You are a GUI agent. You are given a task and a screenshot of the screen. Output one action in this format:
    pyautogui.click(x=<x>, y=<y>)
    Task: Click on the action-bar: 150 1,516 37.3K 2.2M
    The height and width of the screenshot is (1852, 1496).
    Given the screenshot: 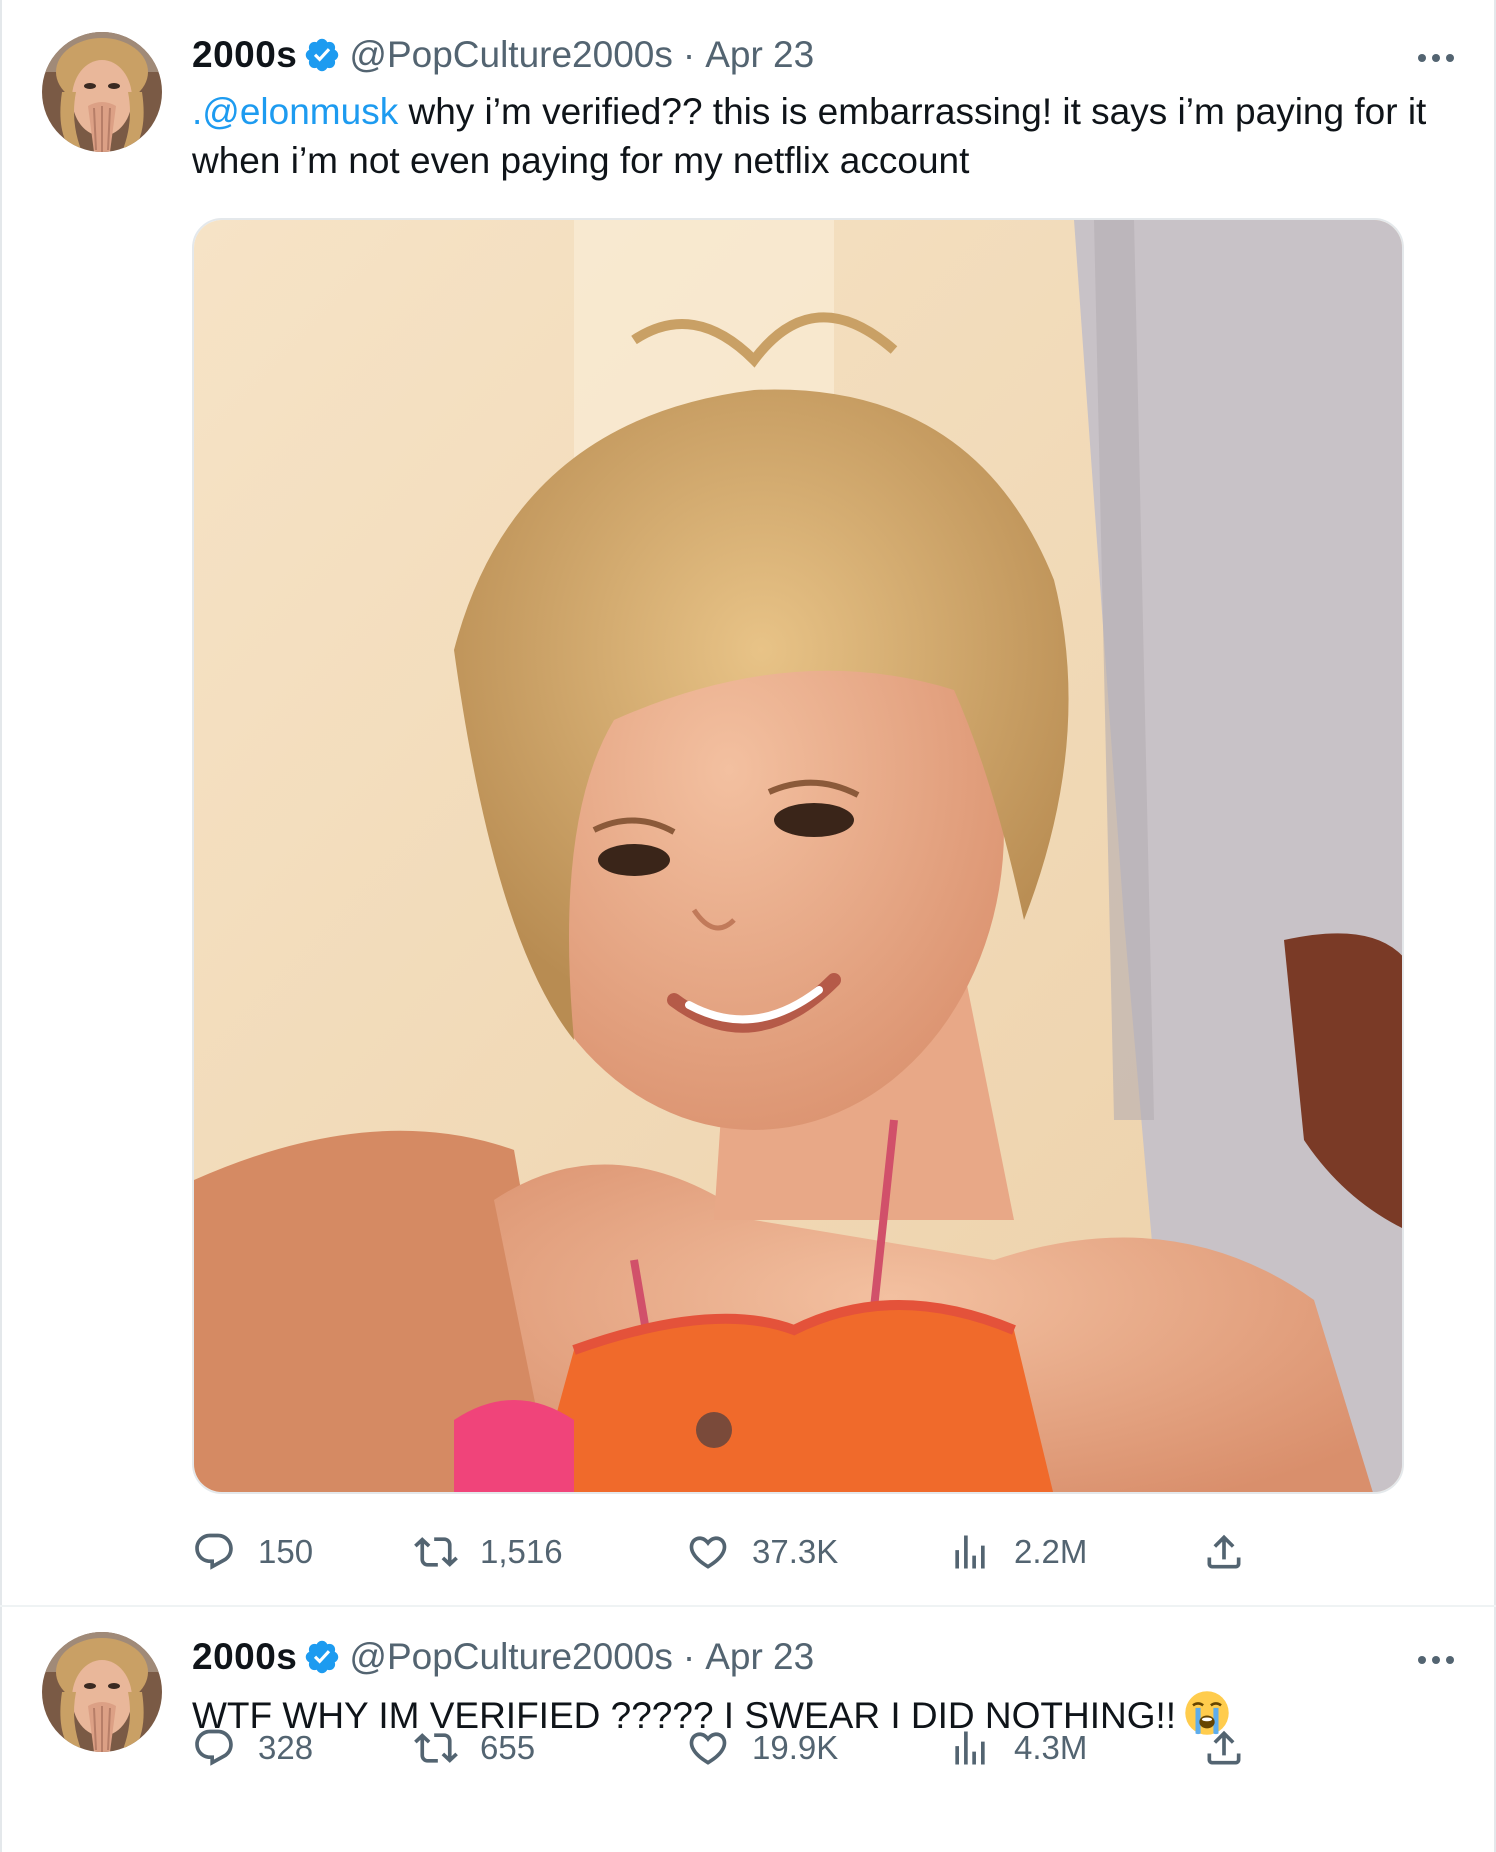 What is the action you would take?
    pyautogui.click(x=747, y=1552)
    